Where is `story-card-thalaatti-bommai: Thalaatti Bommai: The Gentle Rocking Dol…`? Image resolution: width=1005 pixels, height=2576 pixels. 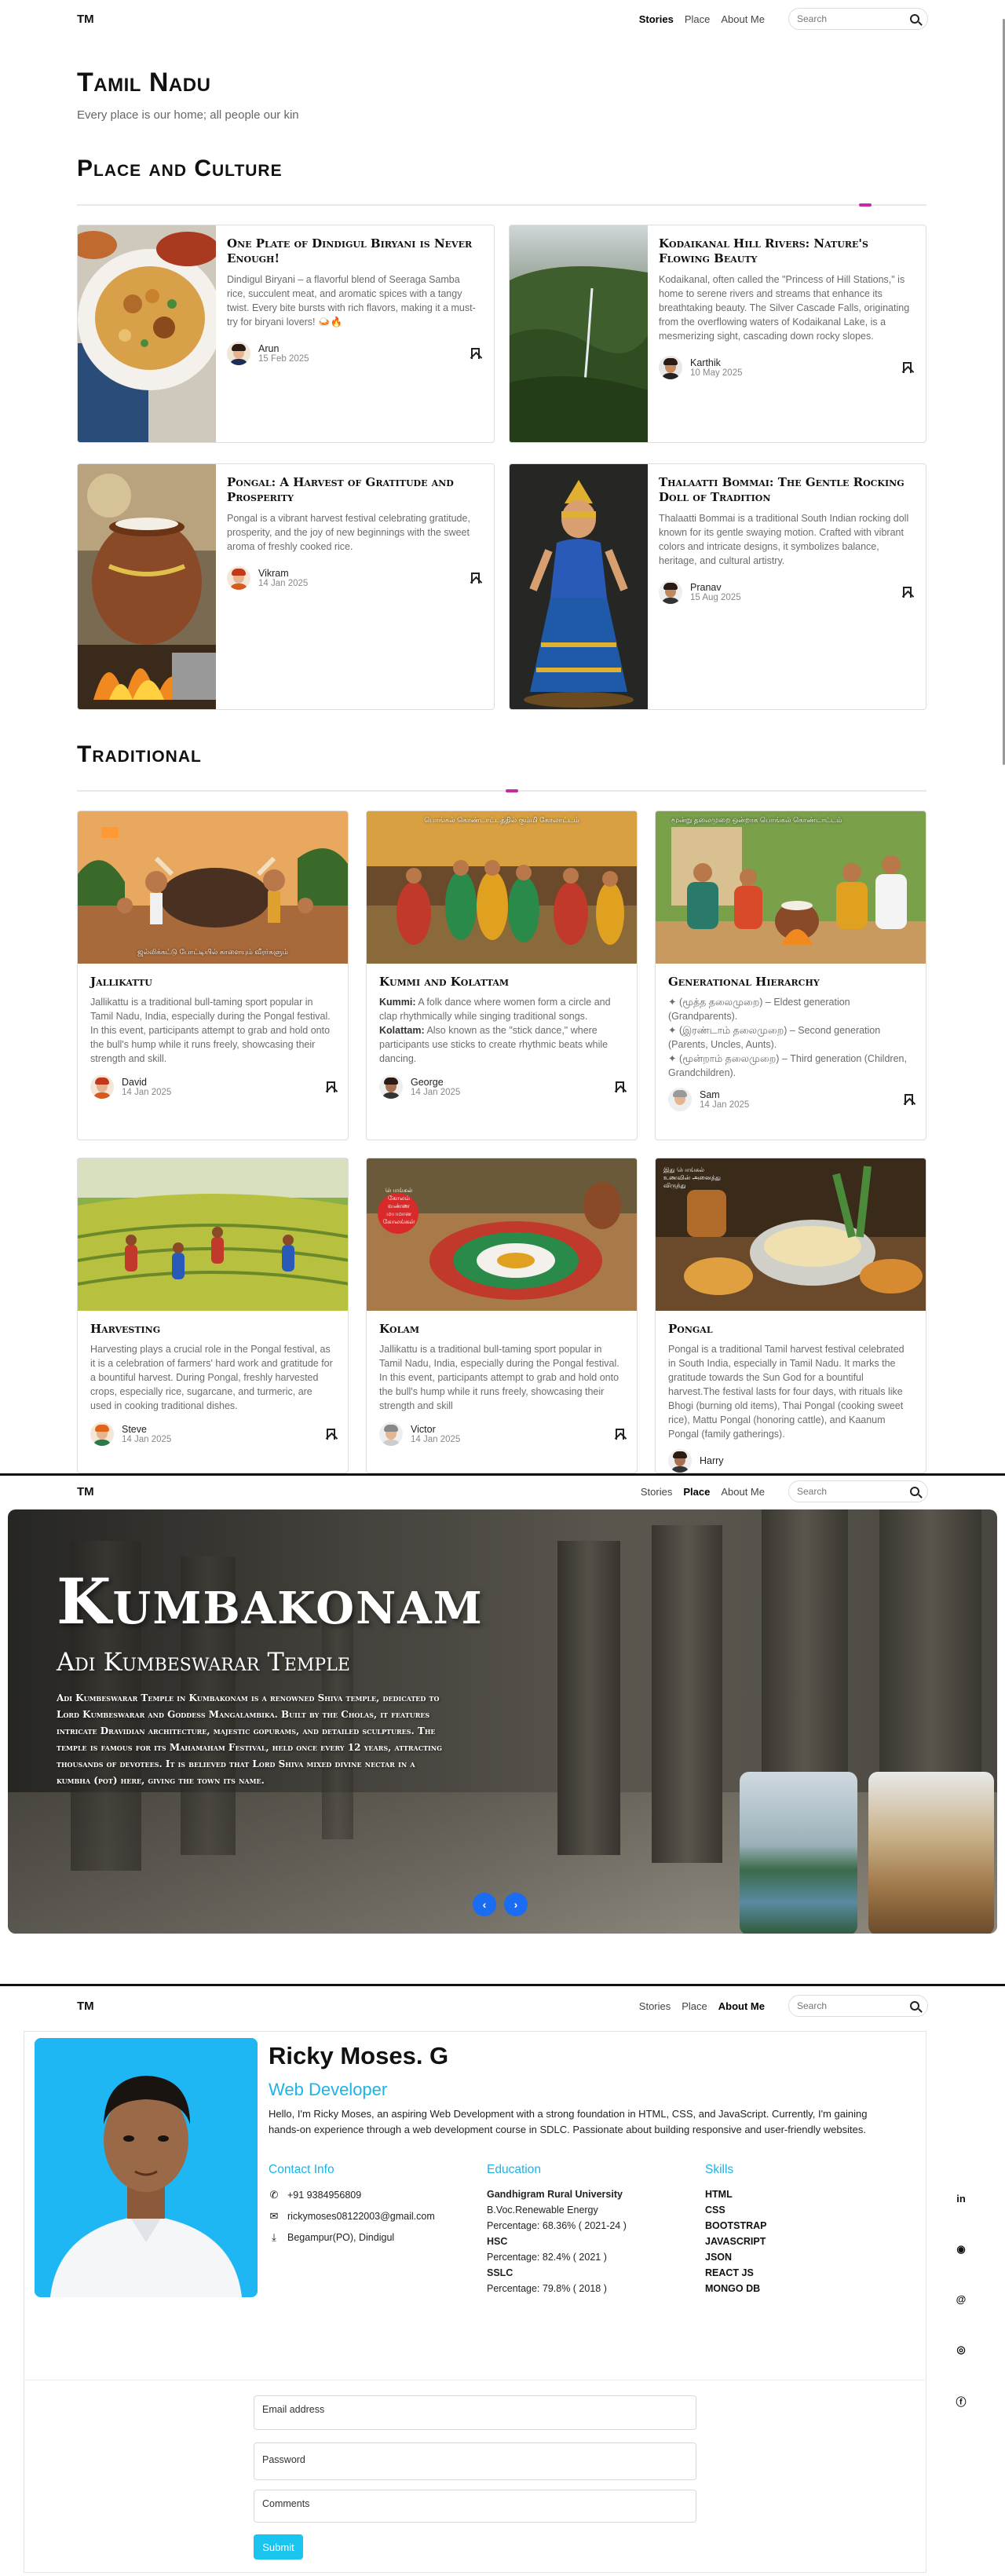
story-card-thalaatti-bommai: Thalaatti Bommai: The Gentle Rocking Dol… is located at coordinates (717, 587).